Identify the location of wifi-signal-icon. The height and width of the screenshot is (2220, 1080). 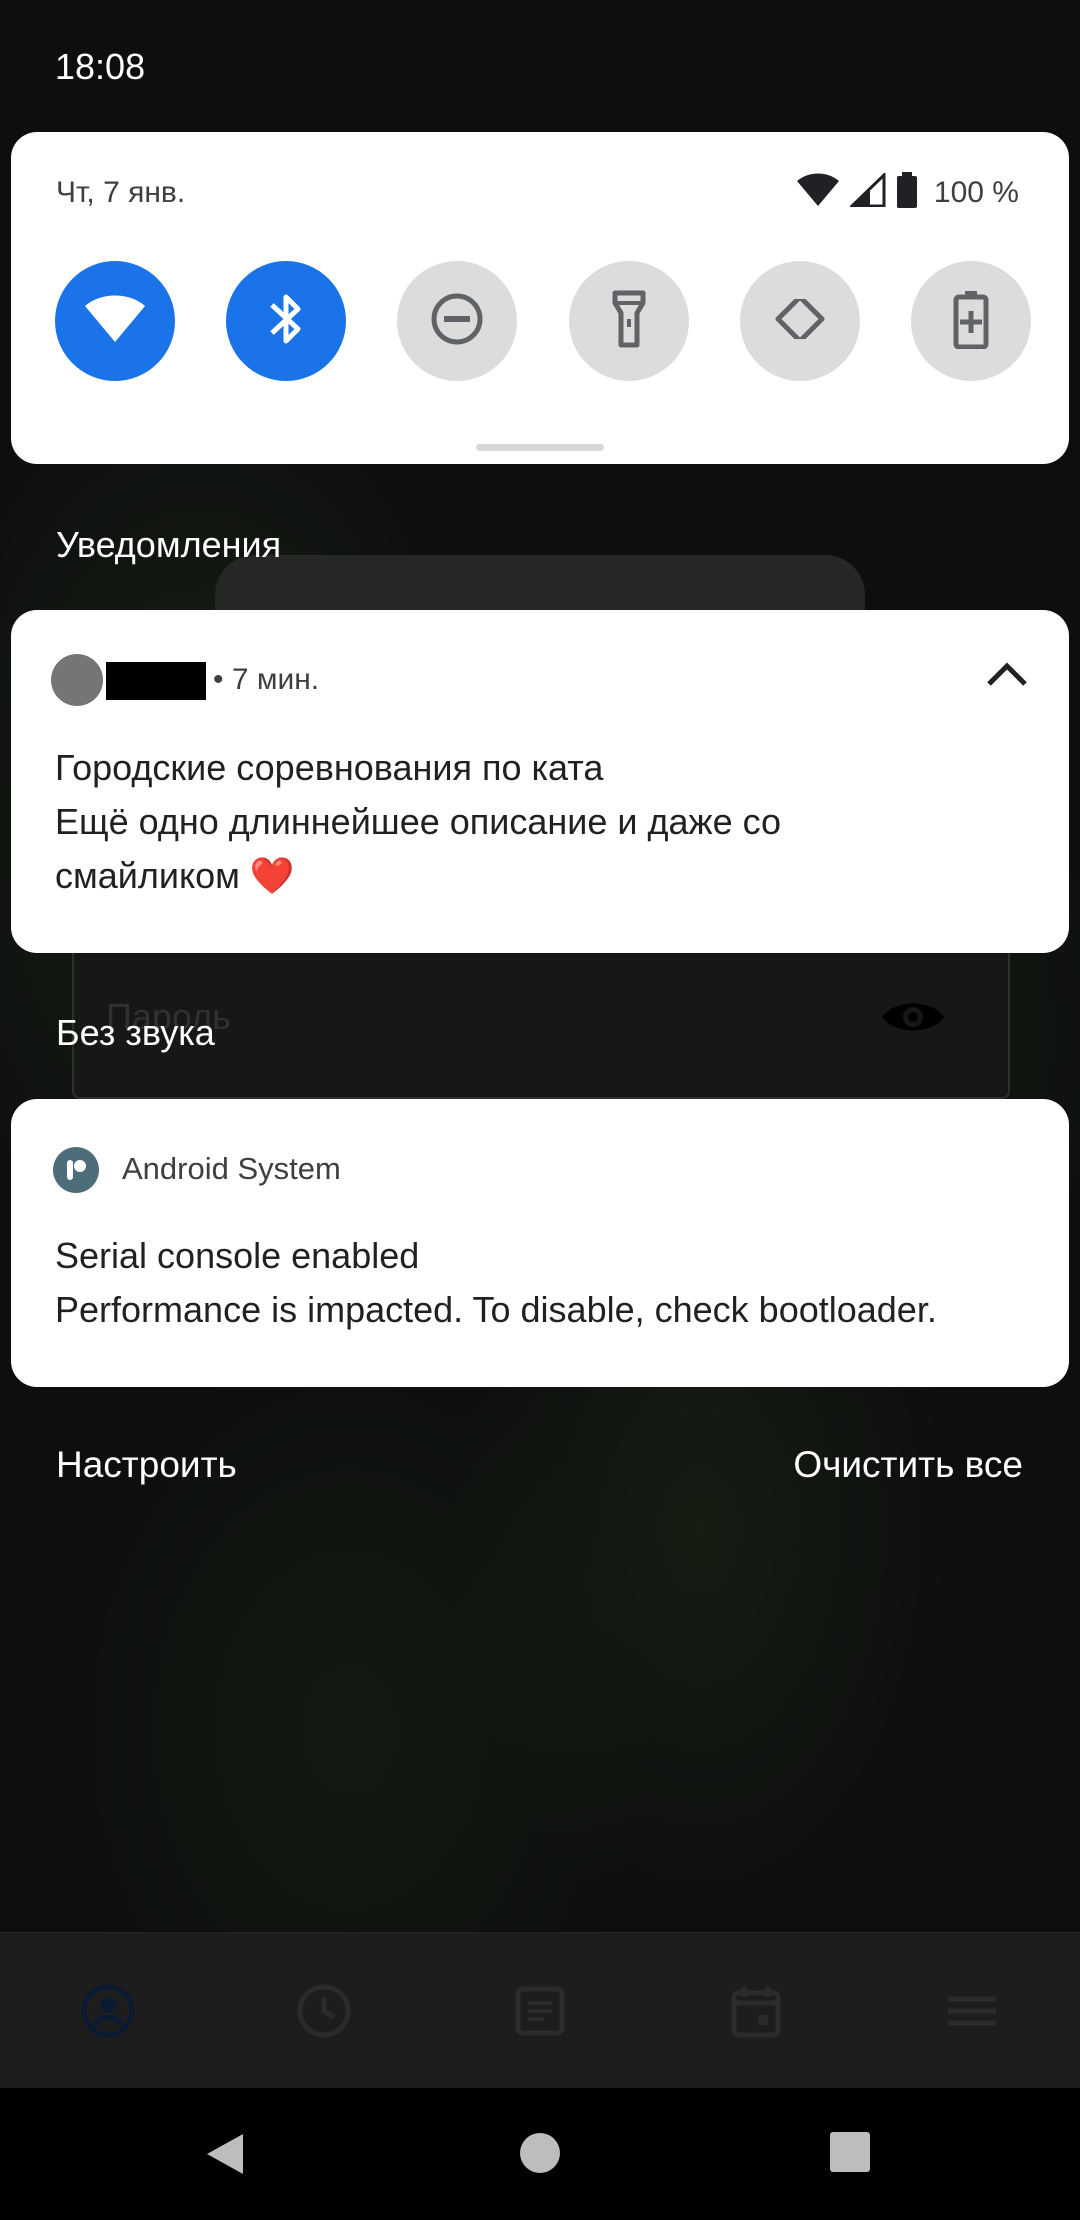
(818, 192).